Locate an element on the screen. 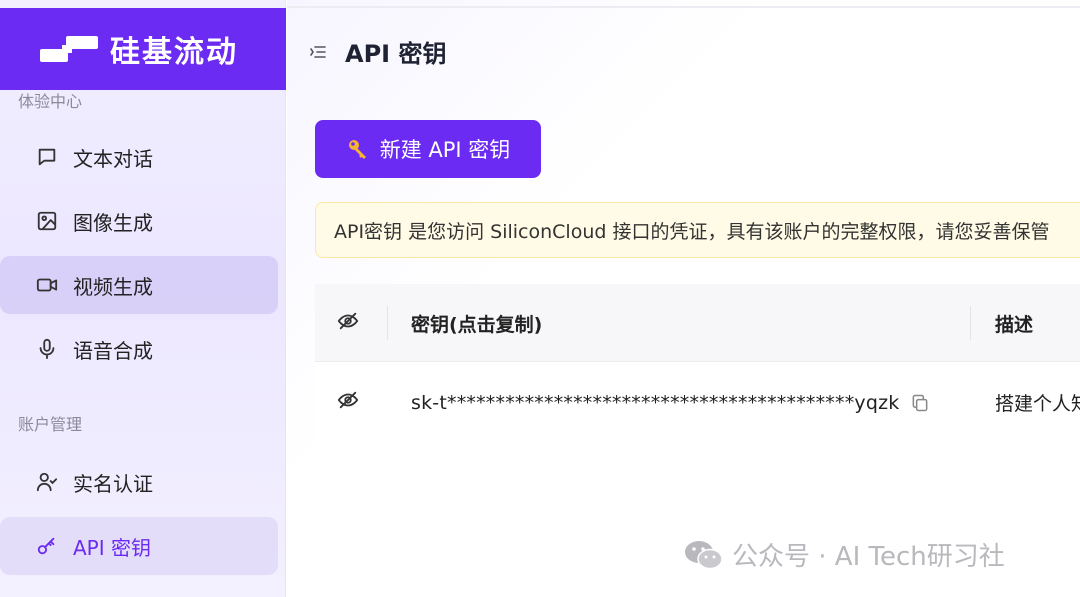  sidebar-section-experience: 体验中心 is located at coordinates (50, 101).